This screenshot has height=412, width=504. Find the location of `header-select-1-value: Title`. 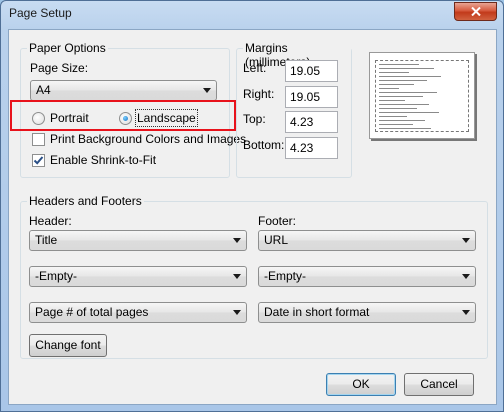

header-select-1-value: Title is located at coordinates (46, 240).